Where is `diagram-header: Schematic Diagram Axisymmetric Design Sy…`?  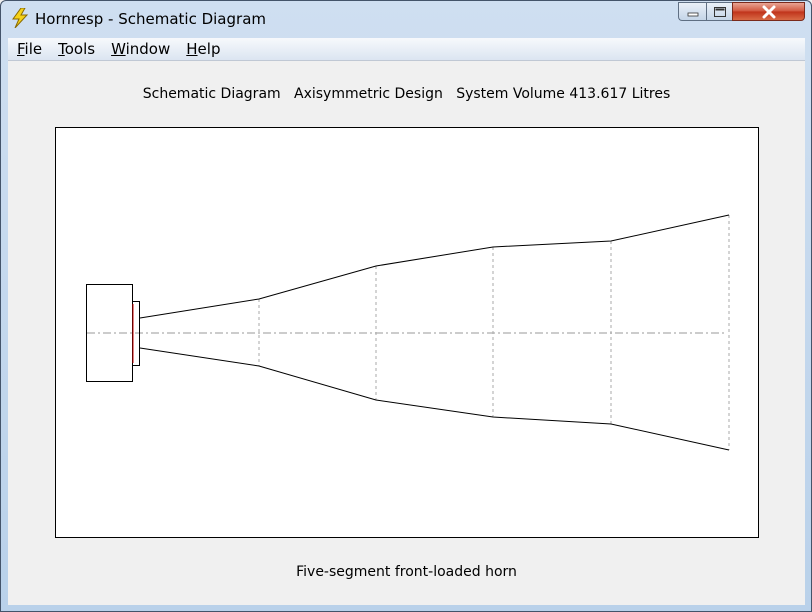 diagram-header: Schematic Diagram Axisymmetric Design Sy… is located at coordinates (406, 94).